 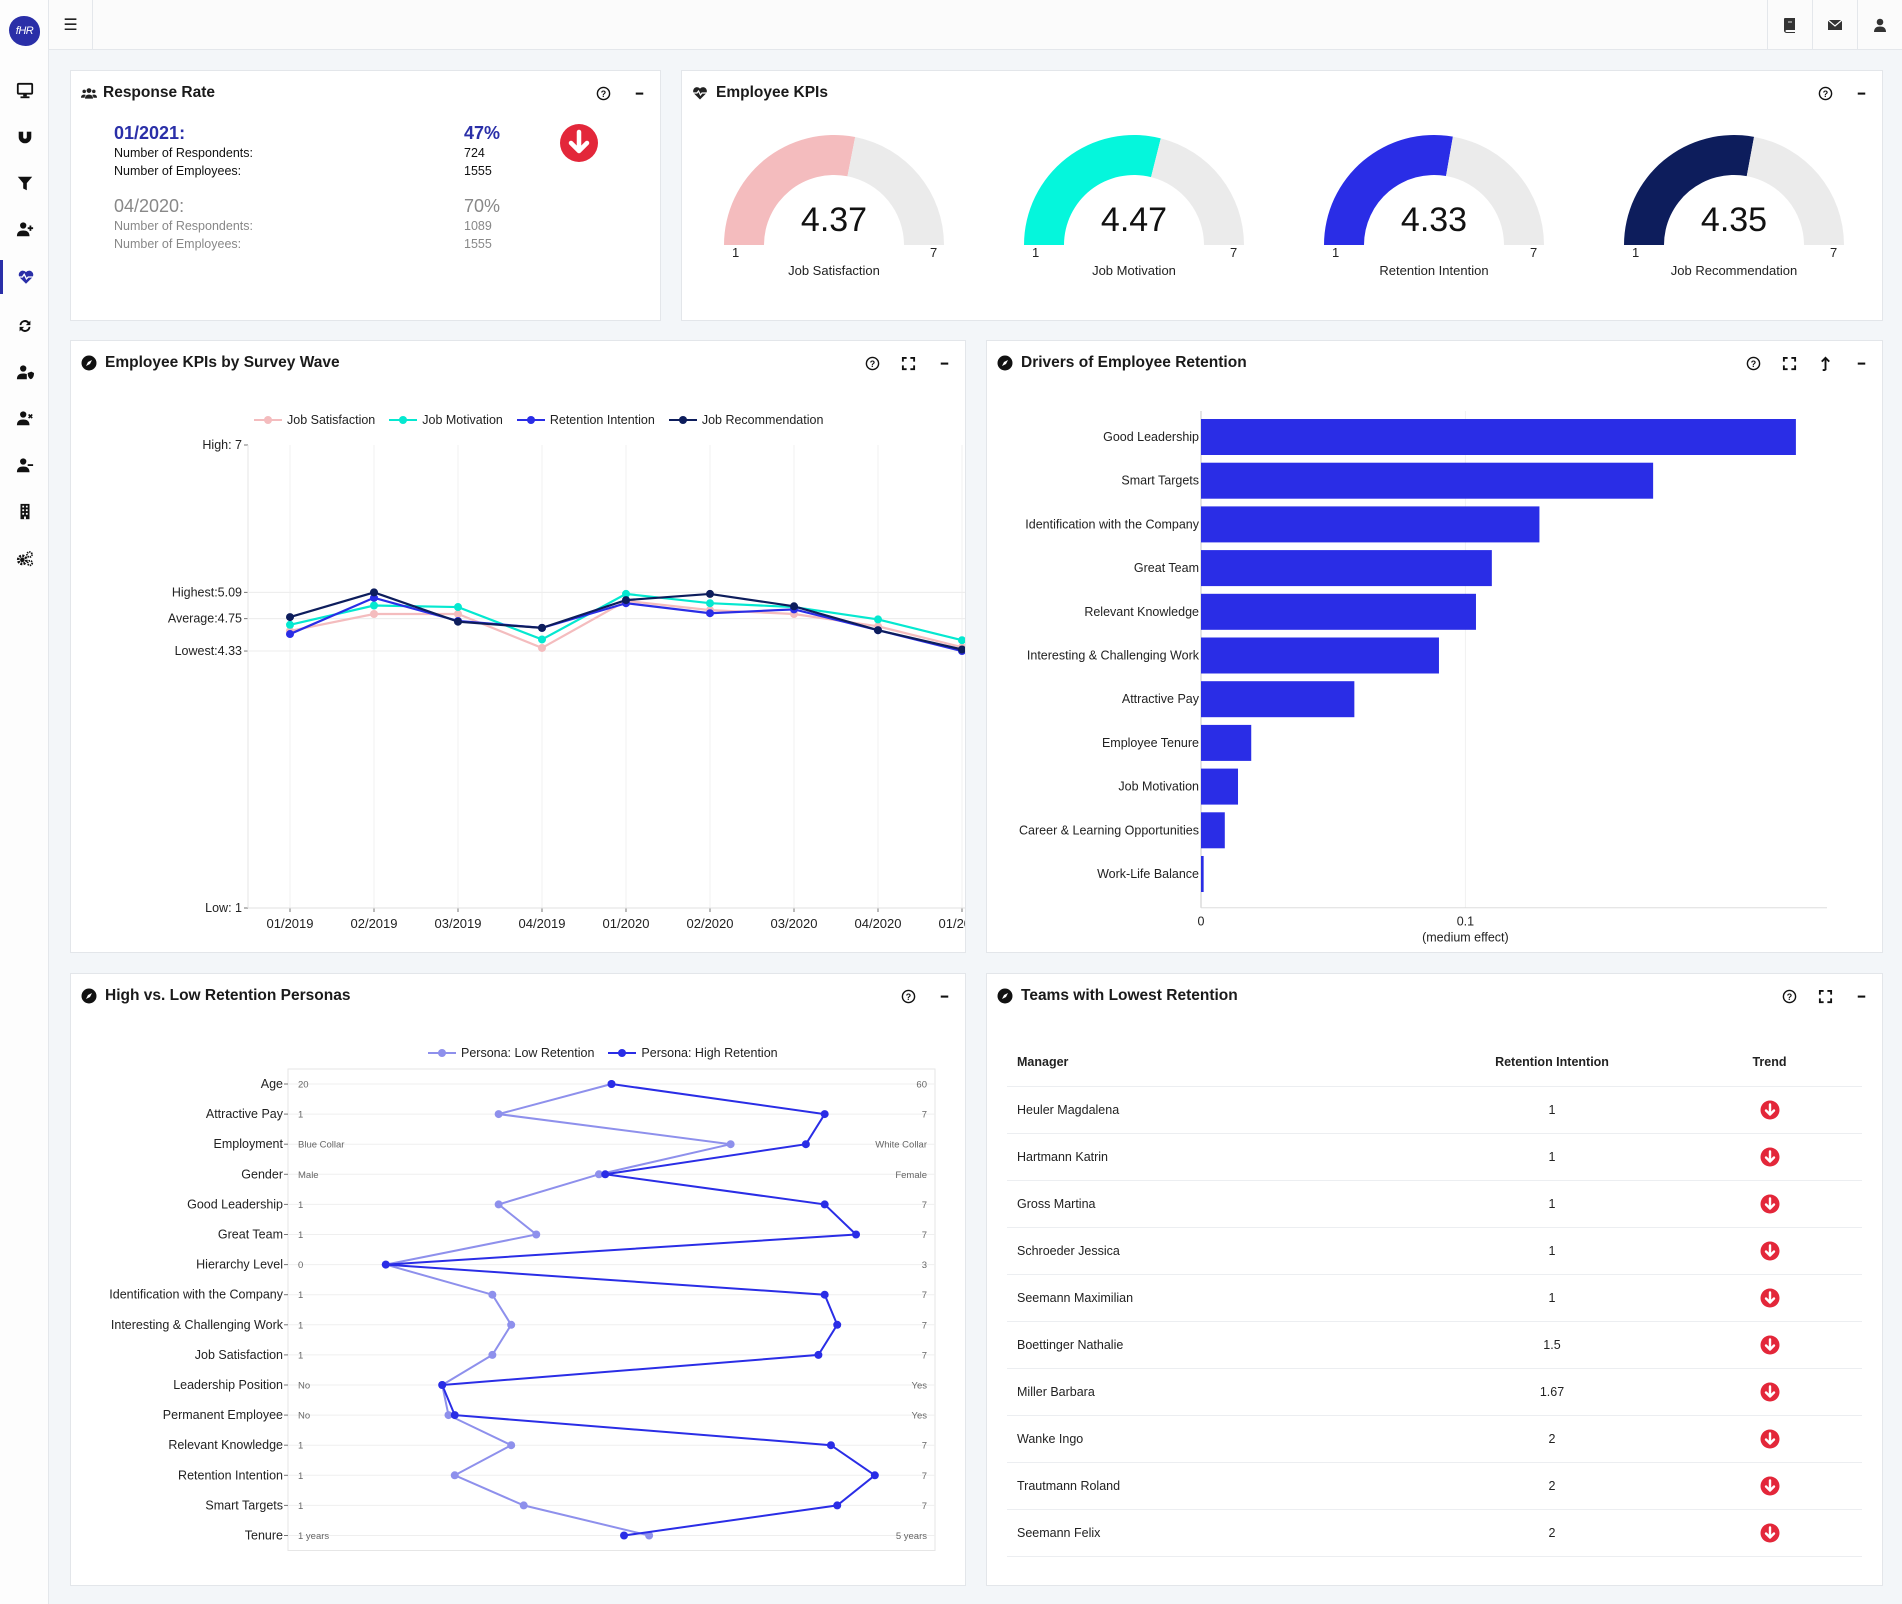 What do you see at coordinates (24, 373) in the screenshot?
I see `sidebar-item-user-shield` at bounding box center [24, 373].